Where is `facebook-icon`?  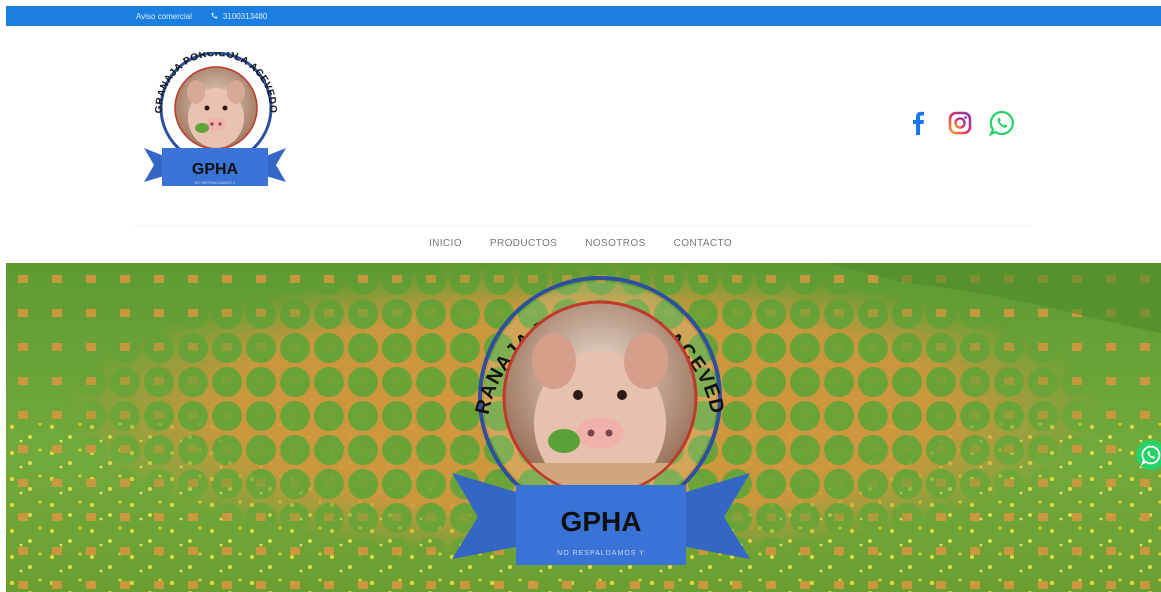 facebook-icon is located at coordinates (918, 123).